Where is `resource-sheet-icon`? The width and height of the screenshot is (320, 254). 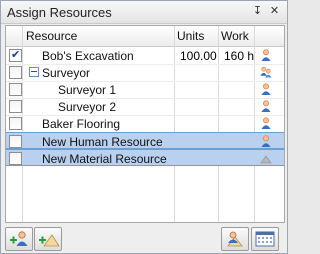 resource-sheet-icon is located at coordinates (235, 239).